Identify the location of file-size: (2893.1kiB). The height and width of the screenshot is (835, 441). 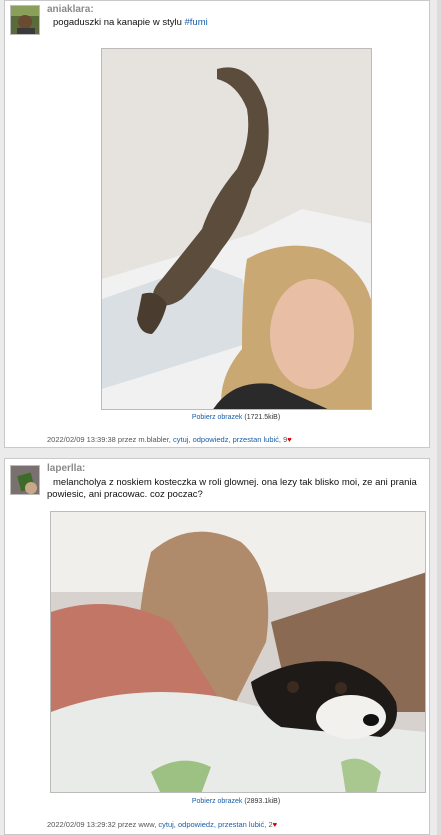
(262, 801).